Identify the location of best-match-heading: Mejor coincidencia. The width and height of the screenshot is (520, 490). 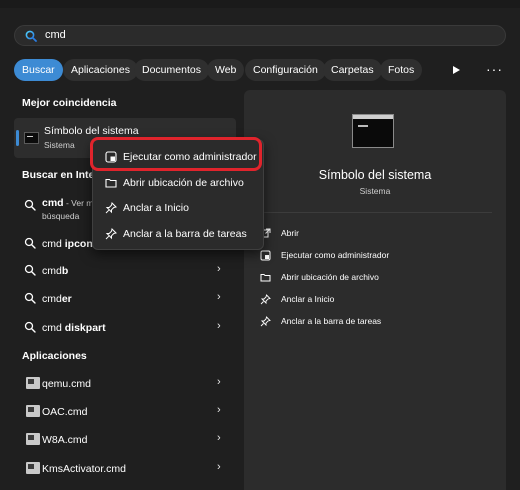
(69, 103).